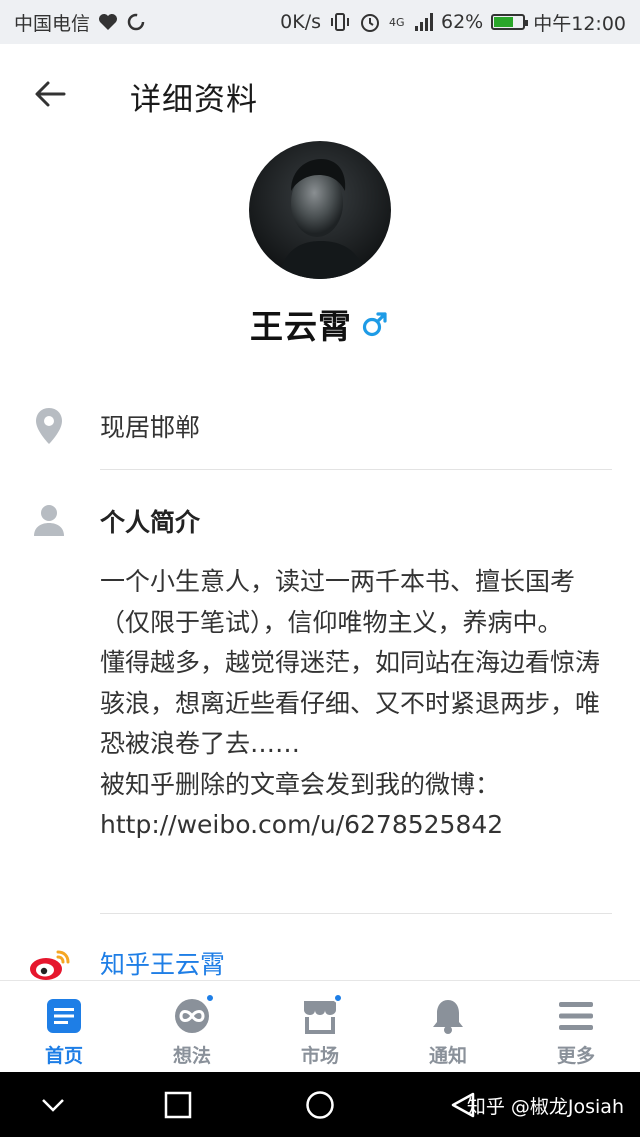 This screenshot has width=640, height=1137. I want to click on tab-market: 市场, so click(320, 1026).